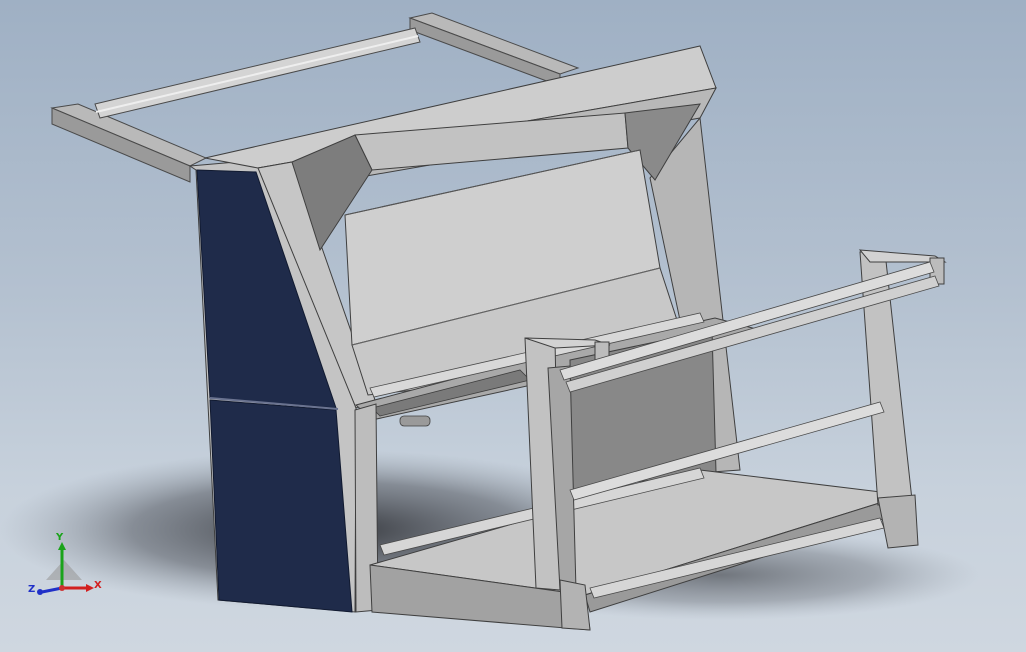 Image resolution: width=1026 pixels, height=652 pixels. What do you see at coordinates (98, 585) in the screenshot?
I see `triad-x-label: X` at bounding box center [98, 585].